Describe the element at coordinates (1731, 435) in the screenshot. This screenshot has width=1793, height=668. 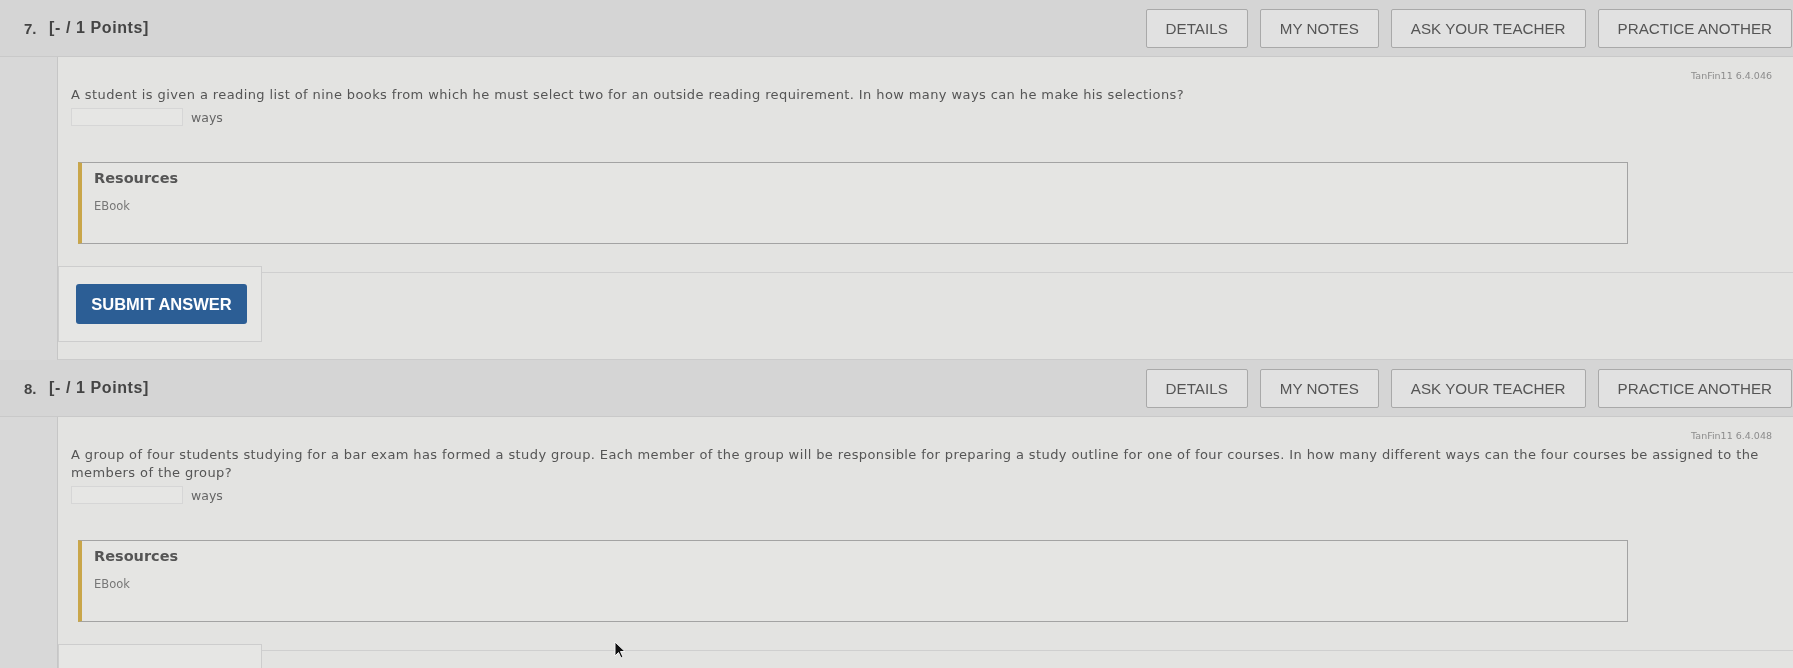
I see `source-code: TanFin11 6.4.048` at that location.